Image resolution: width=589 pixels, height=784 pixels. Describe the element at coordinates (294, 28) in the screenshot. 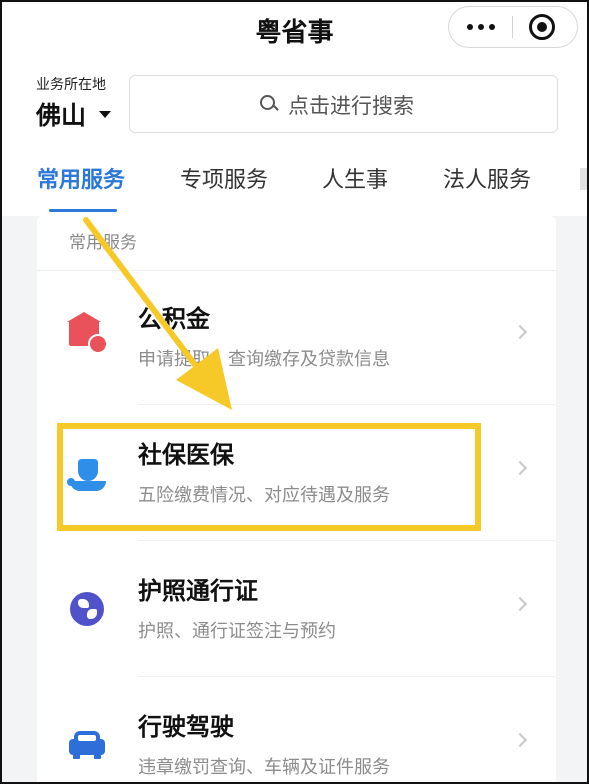

I see `title-bar: 粤省事` at that location.